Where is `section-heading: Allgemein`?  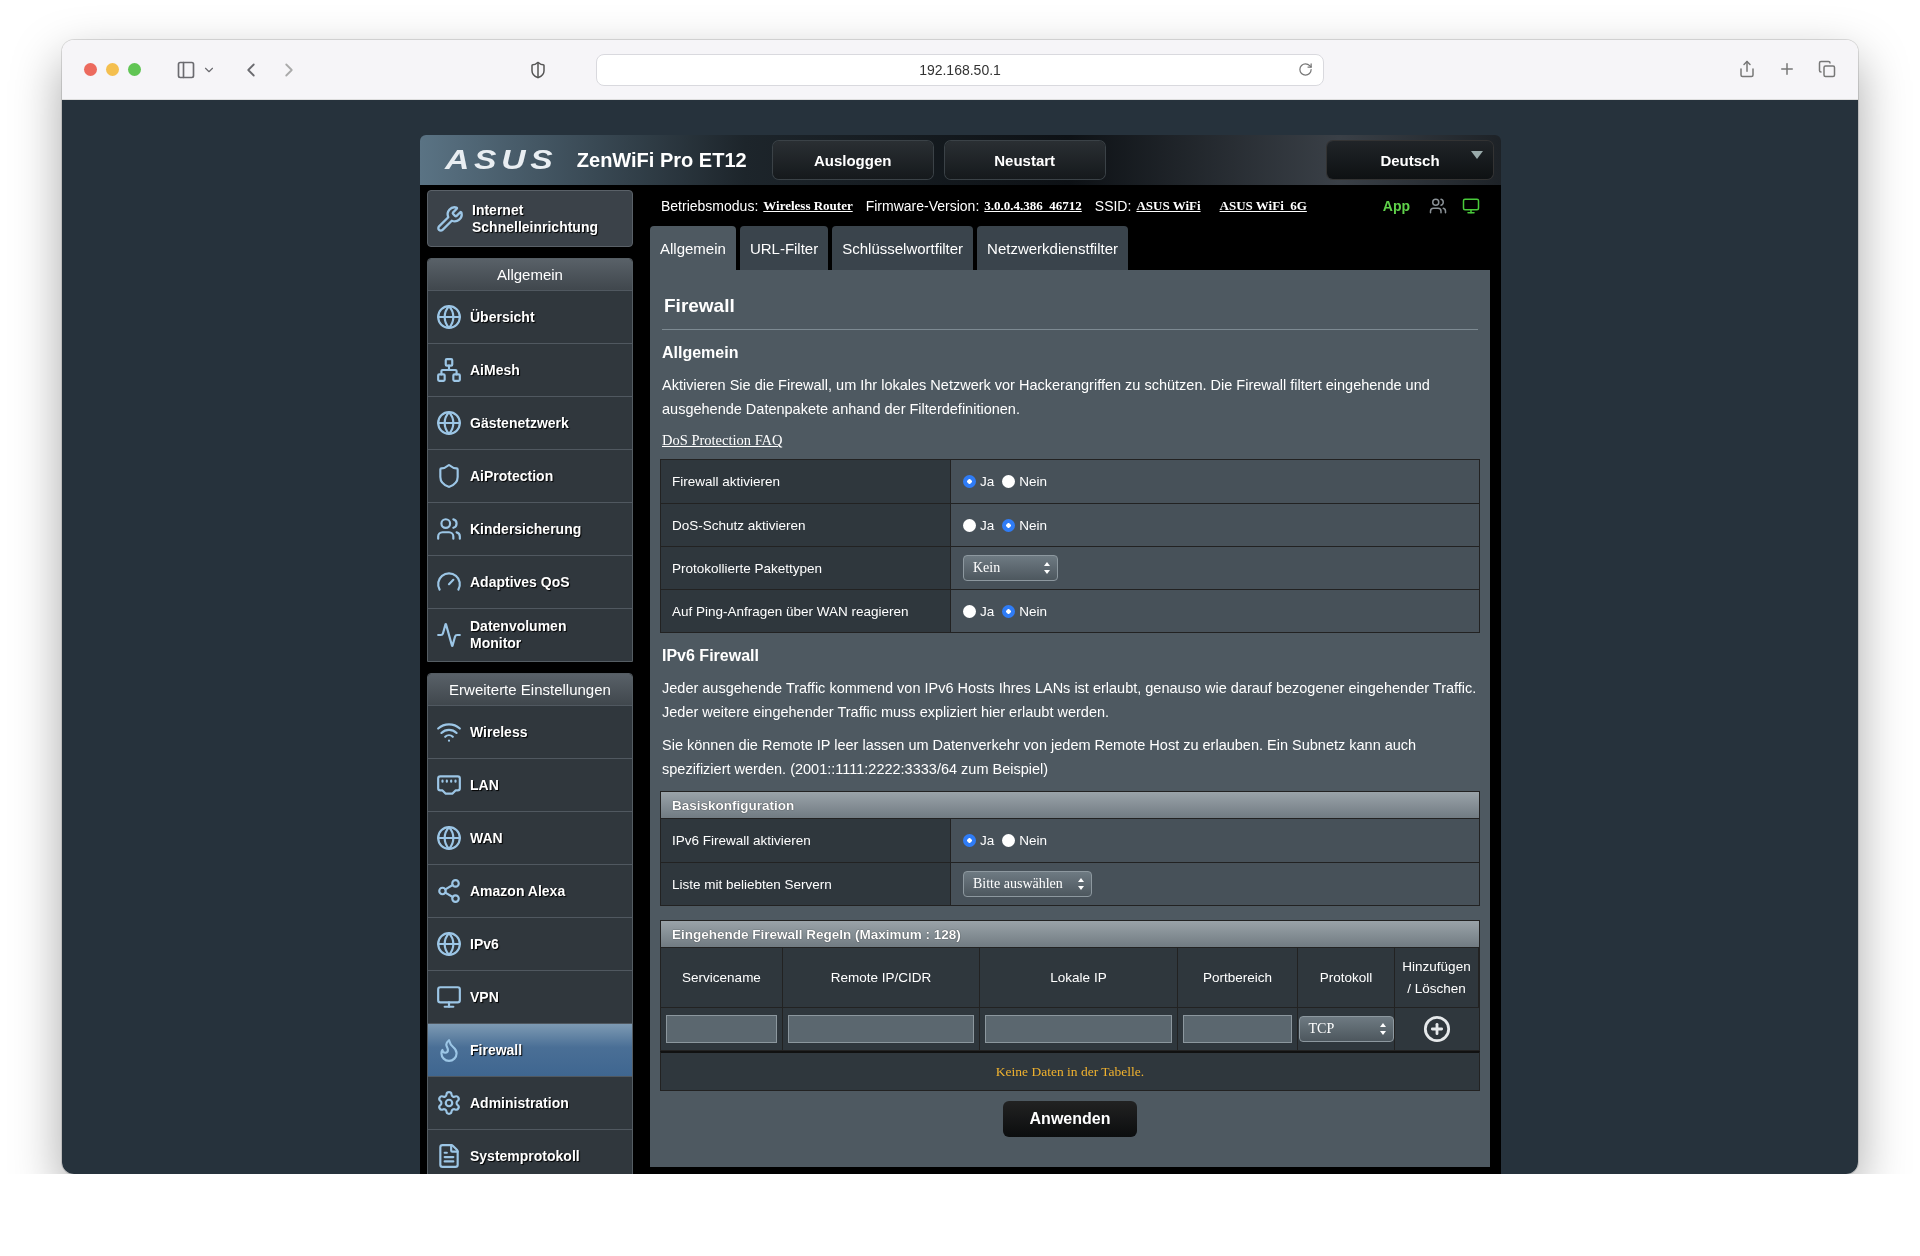
section-heading: Allgemein is located at coordinates (701, 353).